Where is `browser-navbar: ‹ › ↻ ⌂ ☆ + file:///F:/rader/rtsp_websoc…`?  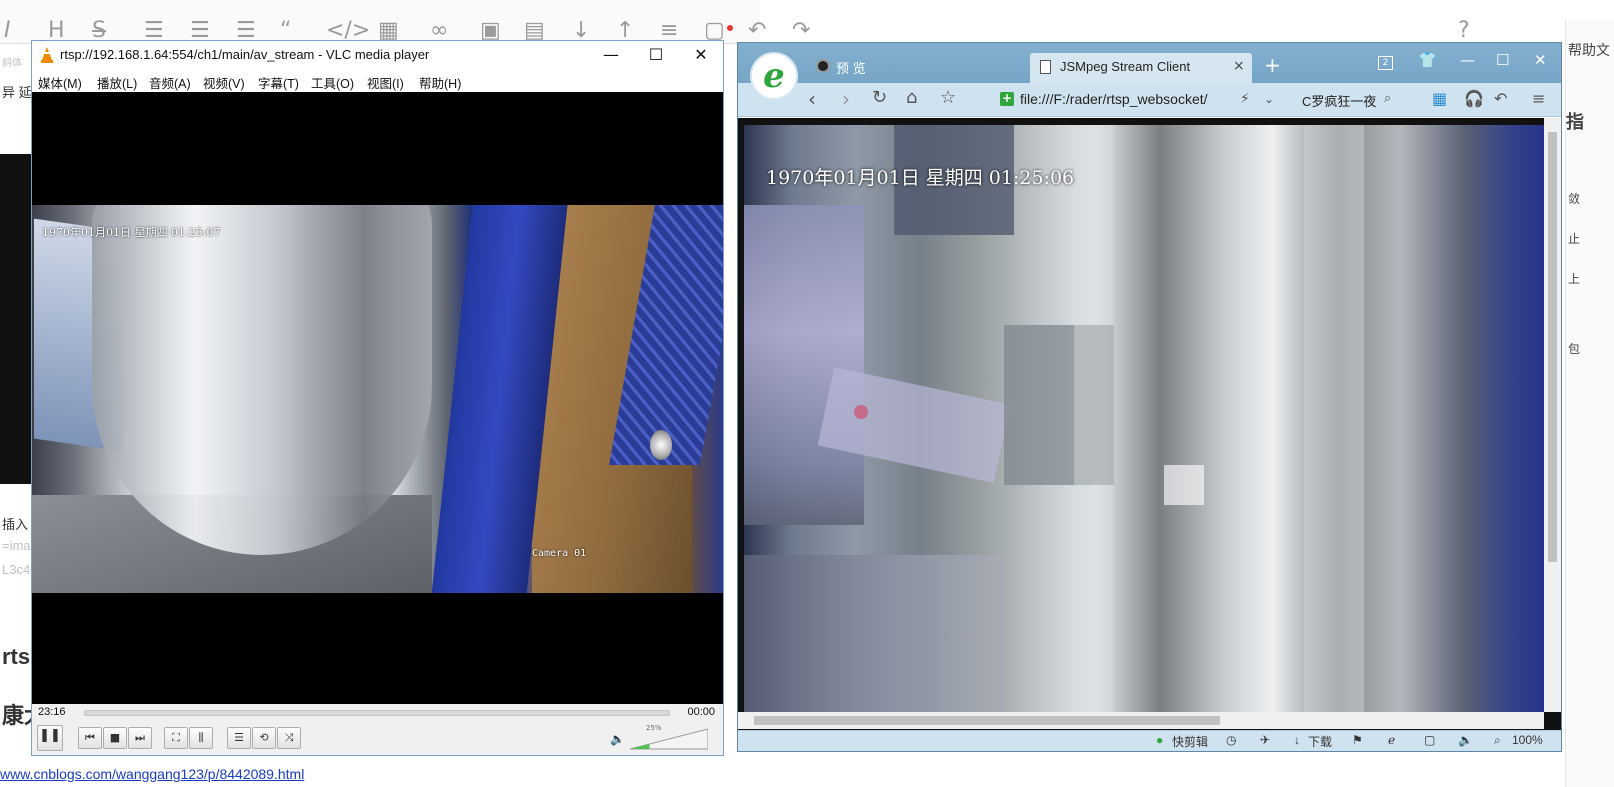 browser-navbar: ‹ › ↻ ⌂ ☆ + file:///F:/rader/rtsp_websoc… is located at coordinates (1149, 100).